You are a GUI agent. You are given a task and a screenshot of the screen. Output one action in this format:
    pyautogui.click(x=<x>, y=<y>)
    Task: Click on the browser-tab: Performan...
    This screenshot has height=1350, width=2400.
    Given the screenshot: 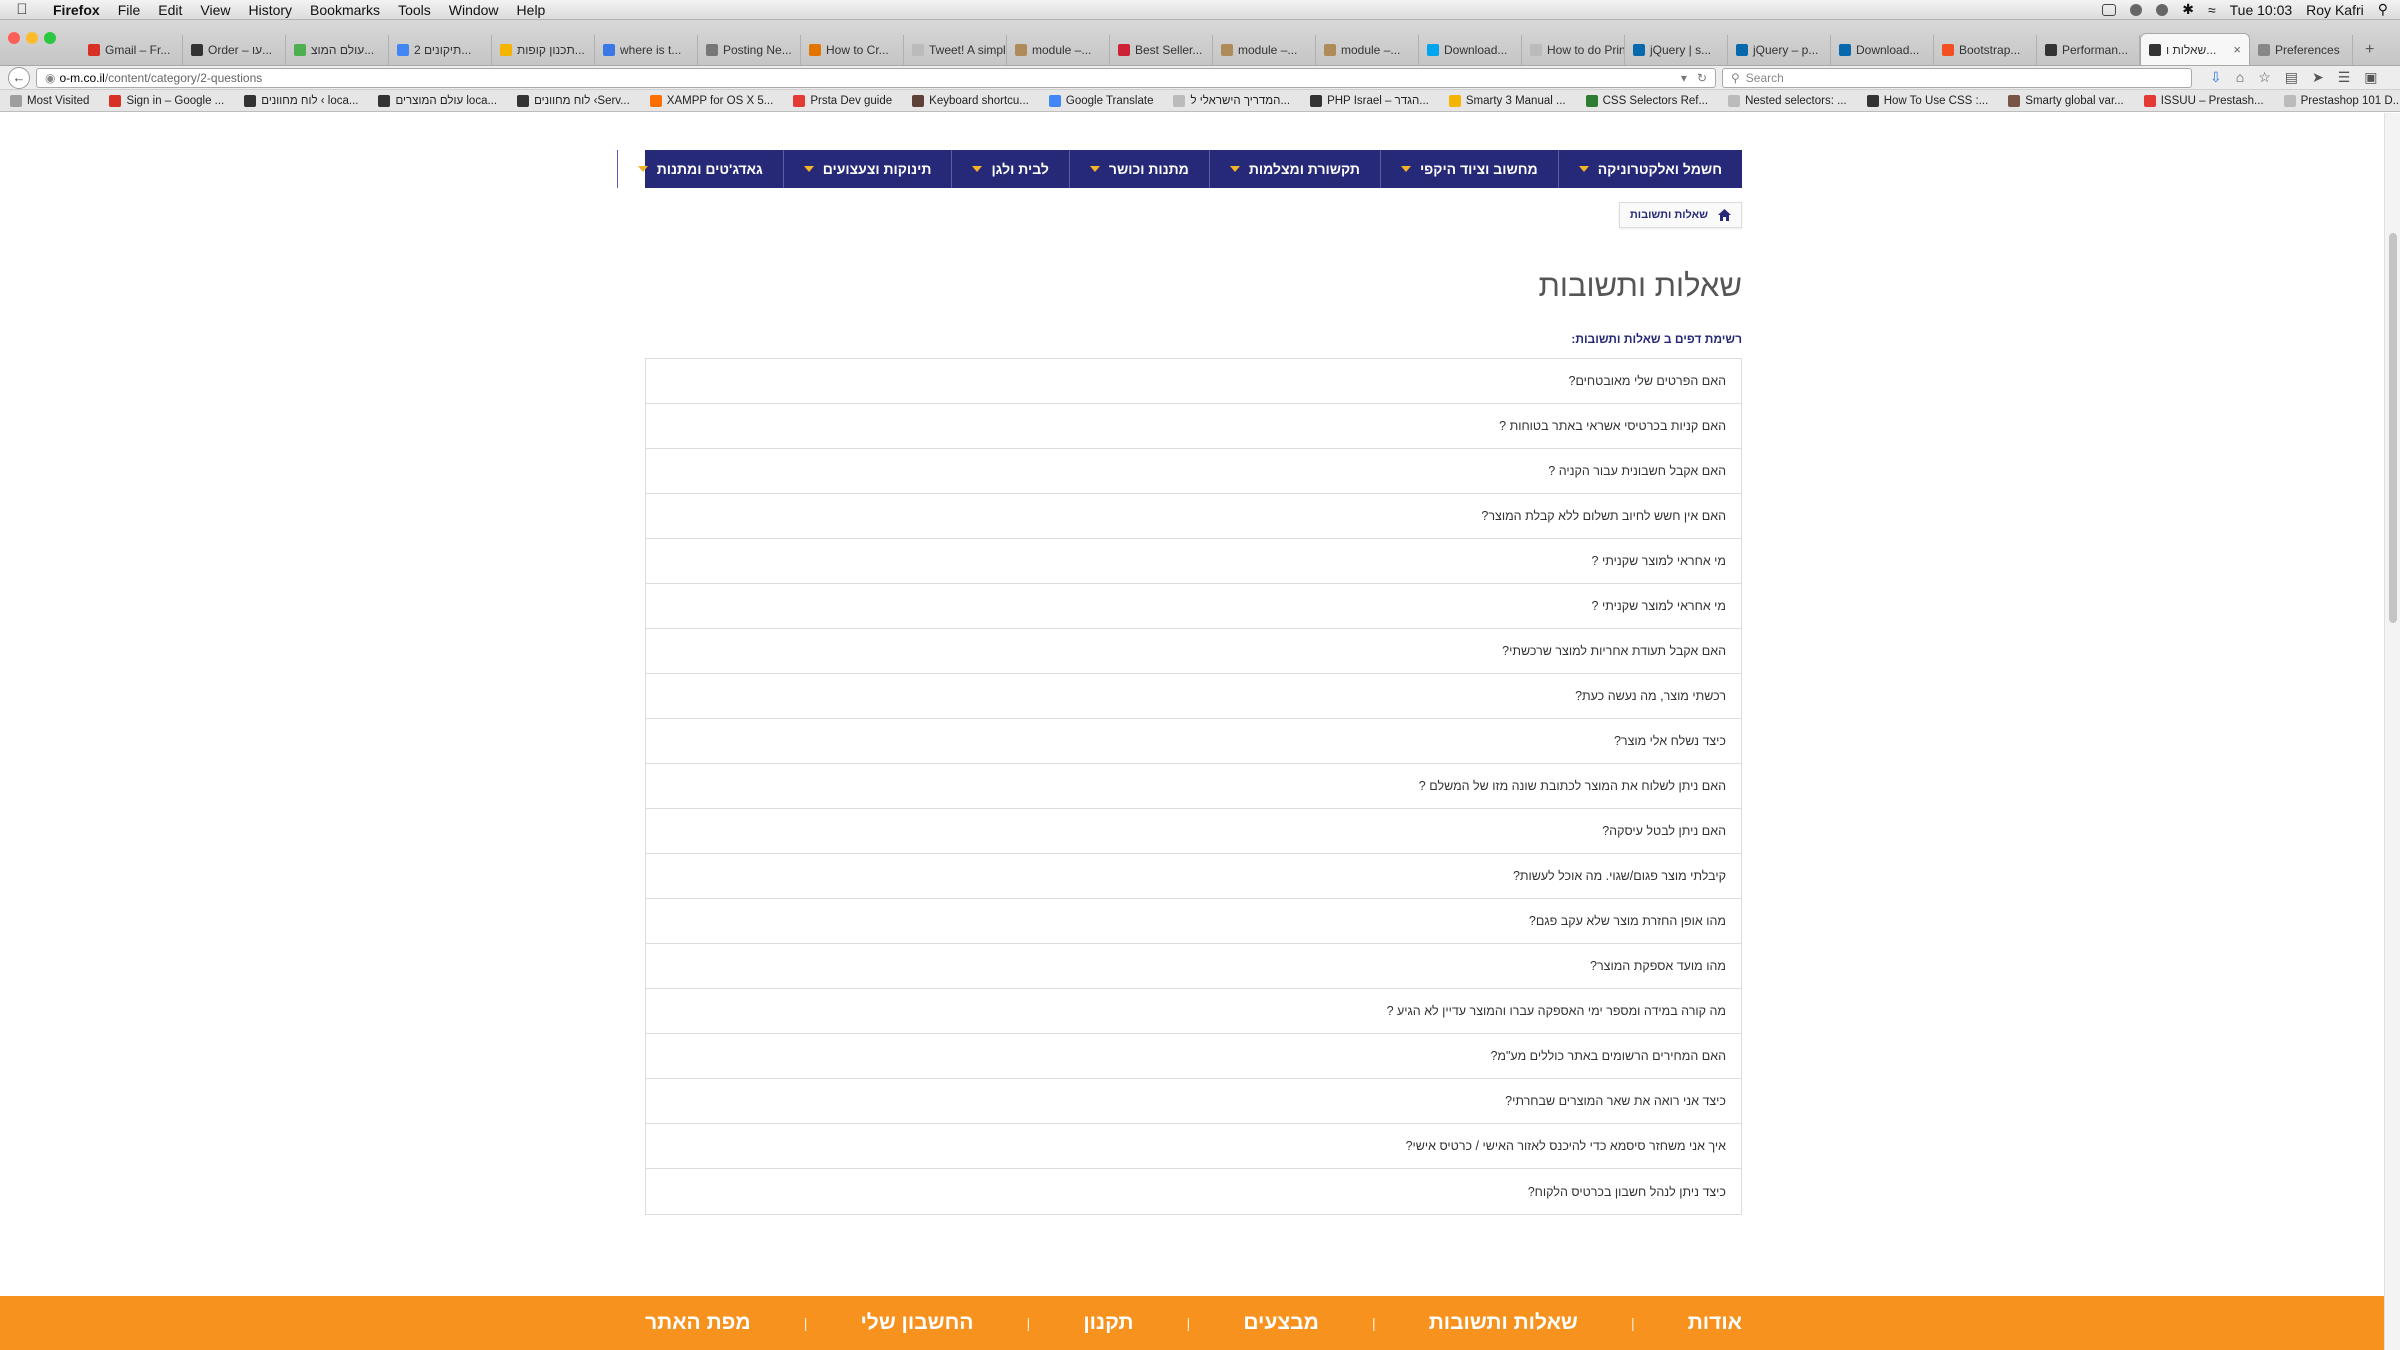 What is the action you would take?
    pyautogui.click(x=2088, y=50)
    